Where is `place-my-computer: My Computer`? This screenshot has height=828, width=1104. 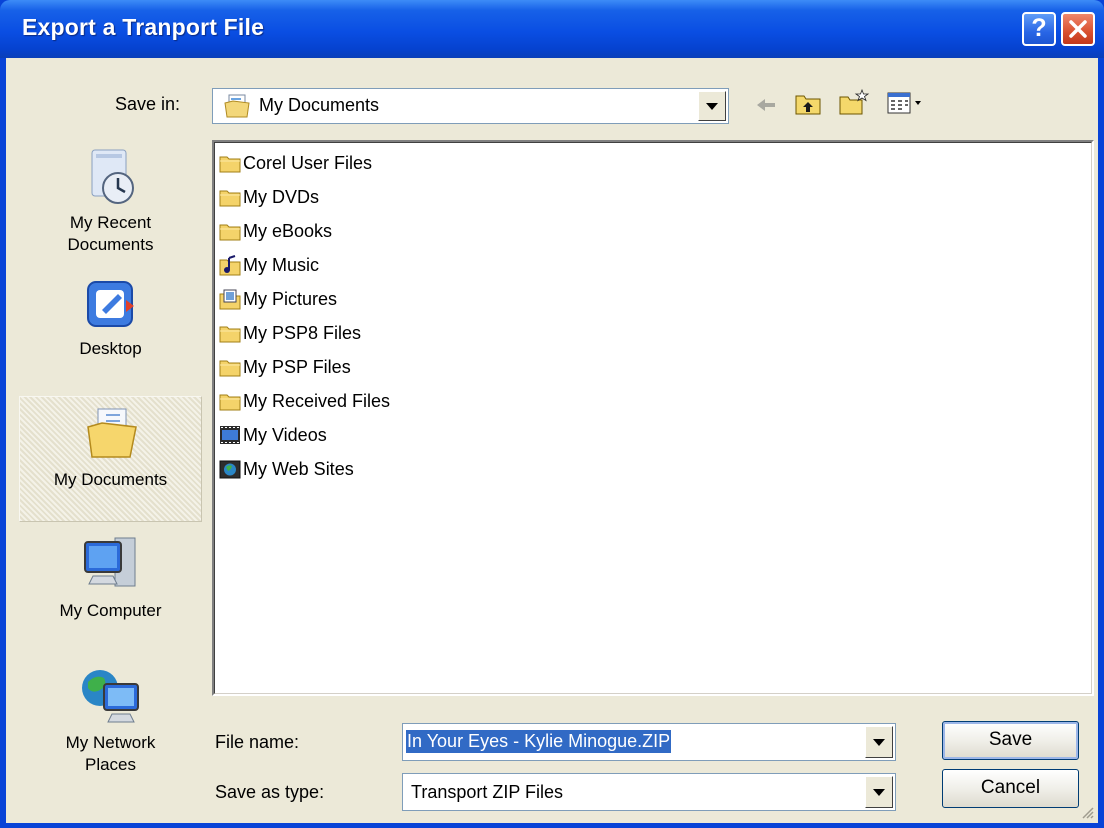 place-my-computer: My Computer is located at coordinates (110, 587).